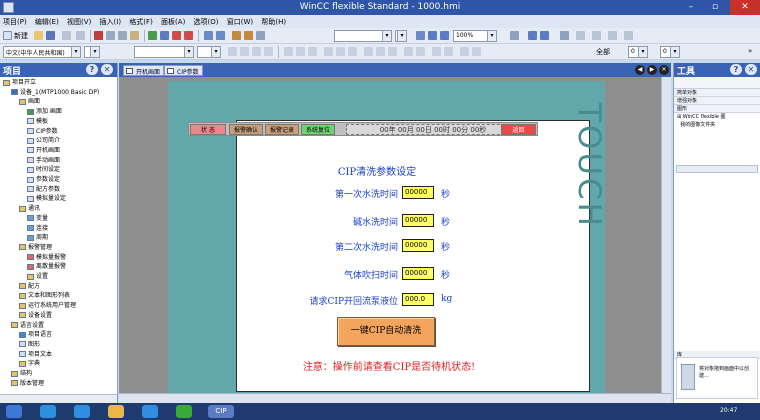 This screenshot has width=760, height=420. Describe the element at coordinates (408, 51) in the screenshot. I see `distribute-h-icon` at that location.